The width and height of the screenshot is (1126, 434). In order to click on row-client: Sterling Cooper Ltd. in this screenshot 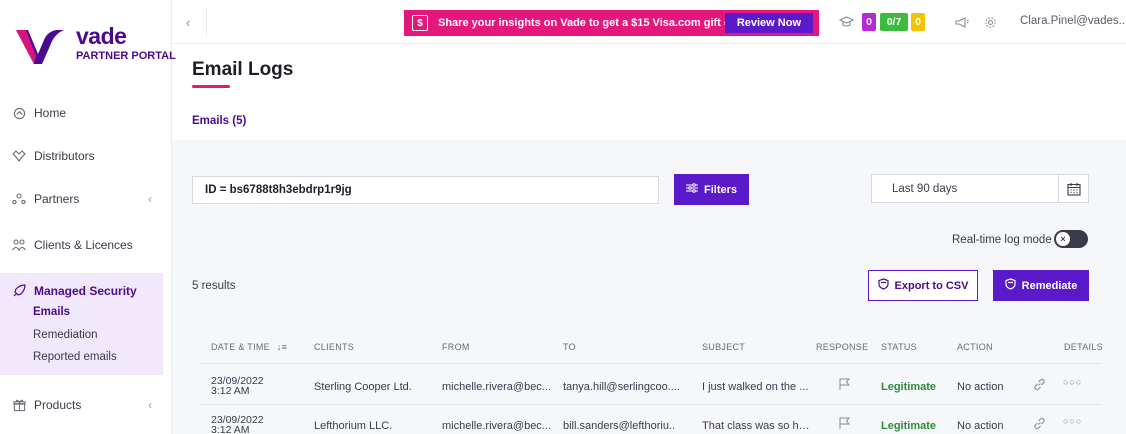, I will do `click(363, 387)`.